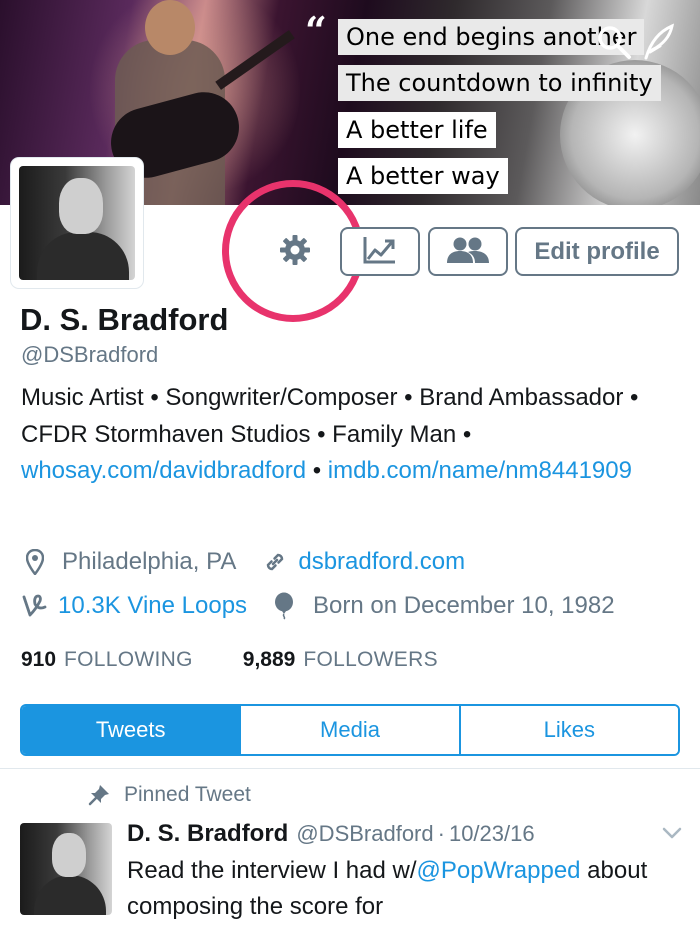 Image resolution: width=700 pixels, height=925 pixels. Describe the element at coordinates (417, 130) in the screenshot. I see `banner-quote-line-3: A better life` at that location.